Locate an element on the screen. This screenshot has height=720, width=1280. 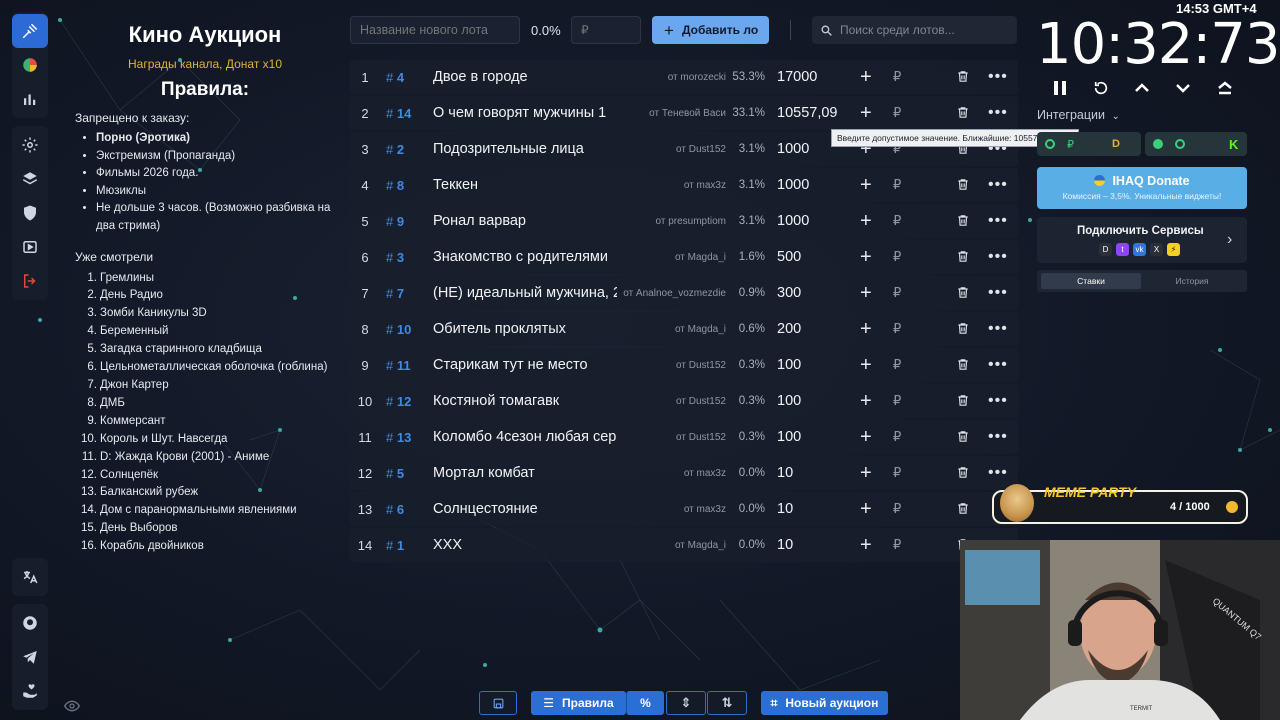
lot-name: О чем говорят мужчины 1 is located at coordinates (519, 113).